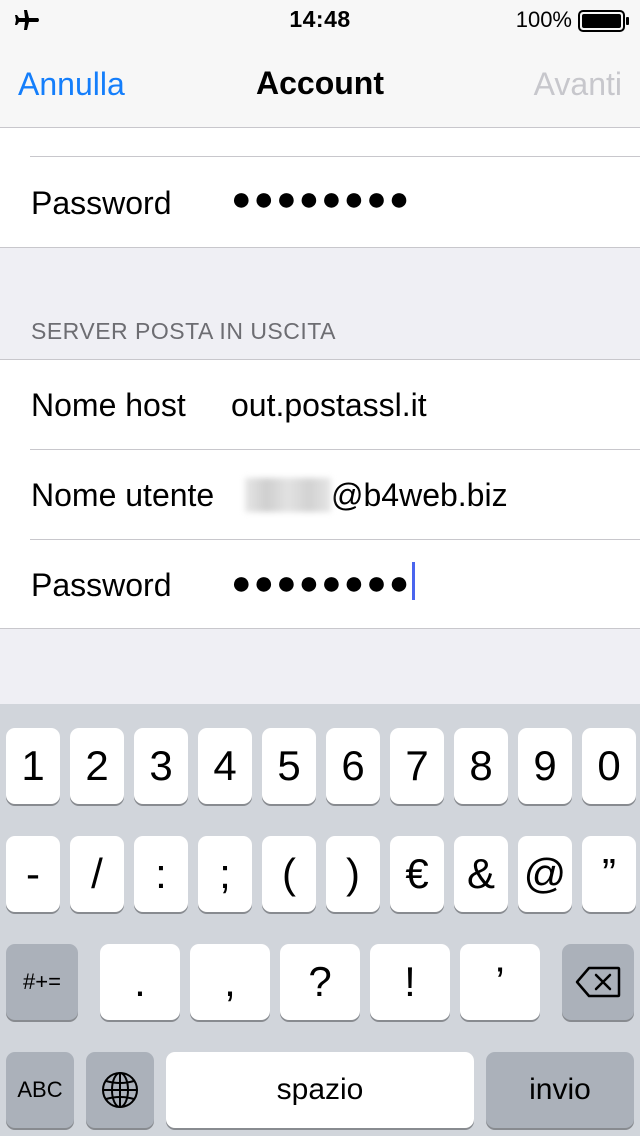 The height and width of the screenshot is (1136, 640). Describe the element at coordinates (335, 156) in the screenshot. I see `row-separator` at that location.